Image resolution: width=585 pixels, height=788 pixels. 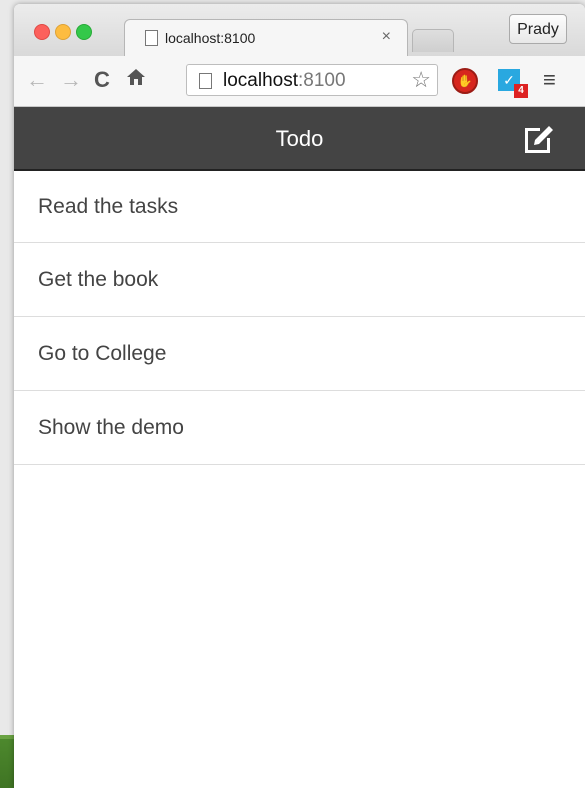 I want to click on list-item-label: Read the tasks, so click(x=108, y=206).